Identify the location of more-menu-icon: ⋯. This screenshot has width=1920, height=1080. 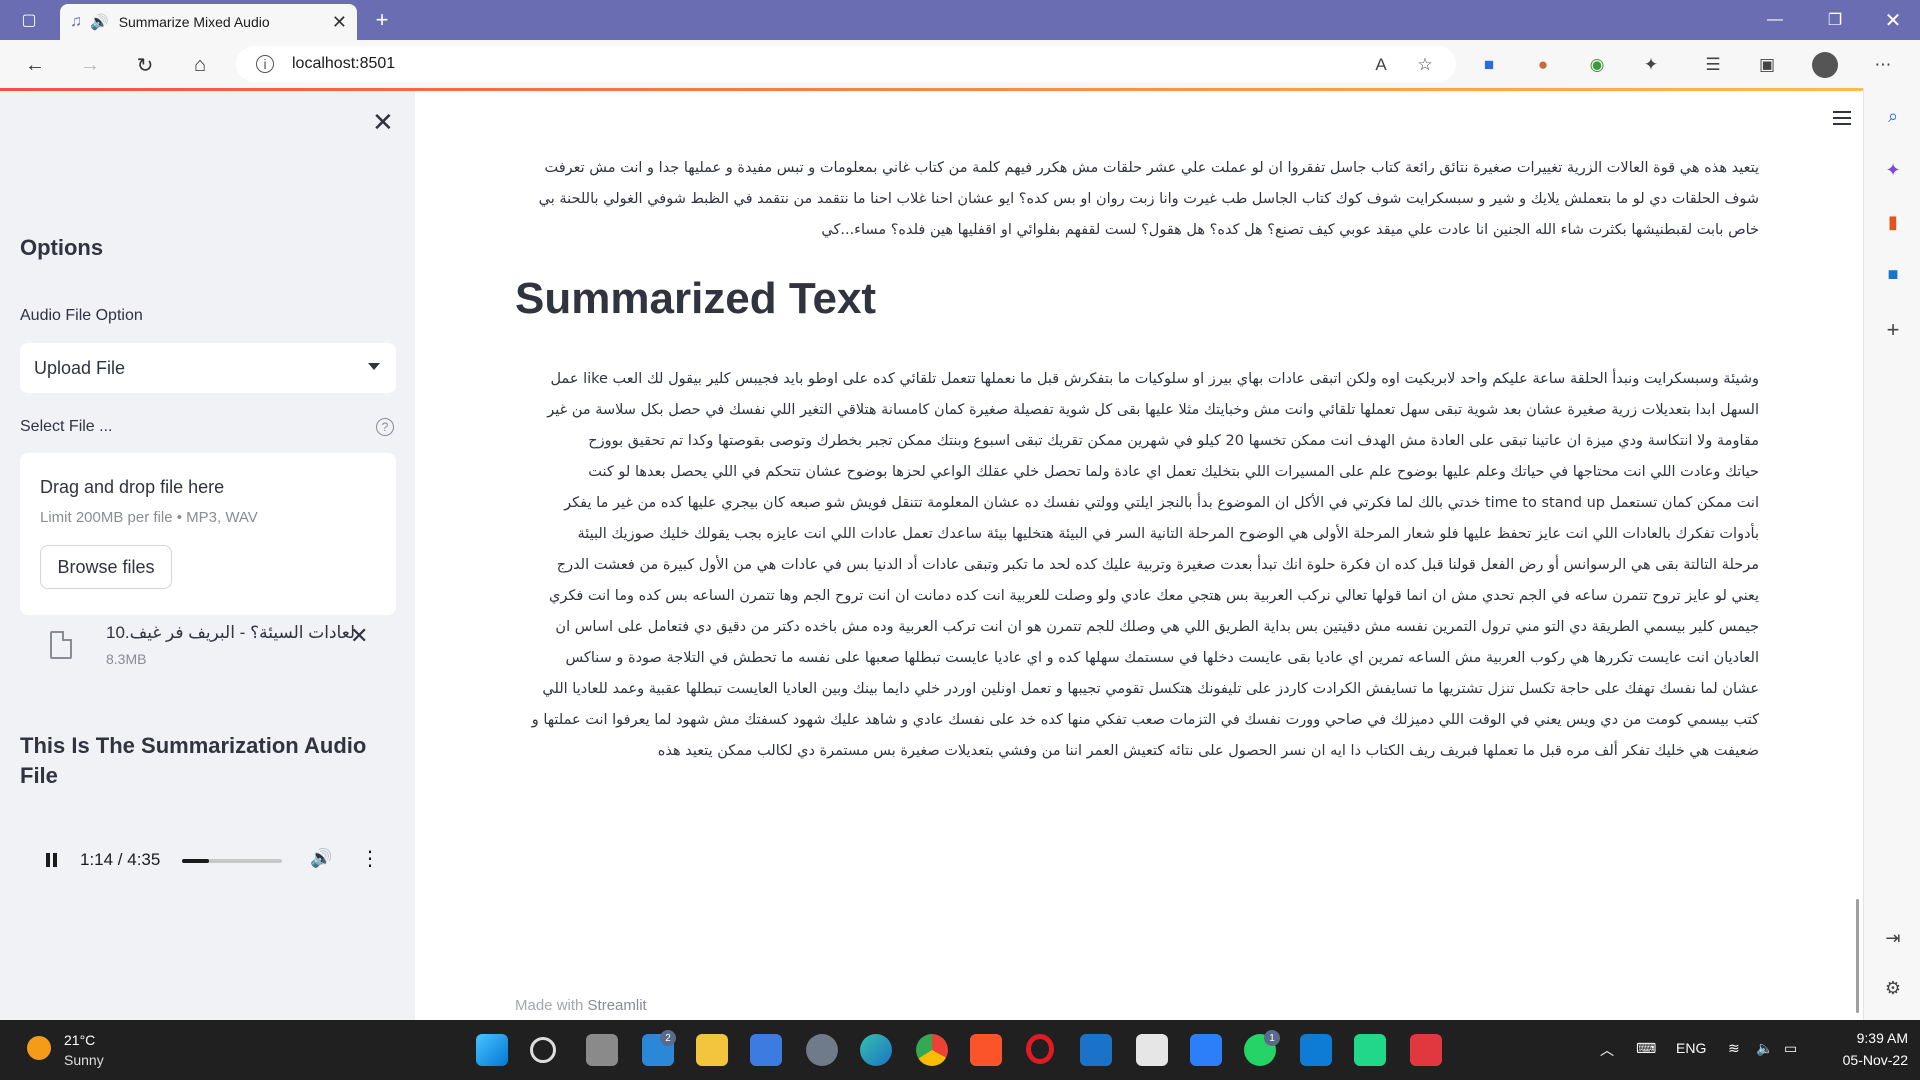
(1883, 65).